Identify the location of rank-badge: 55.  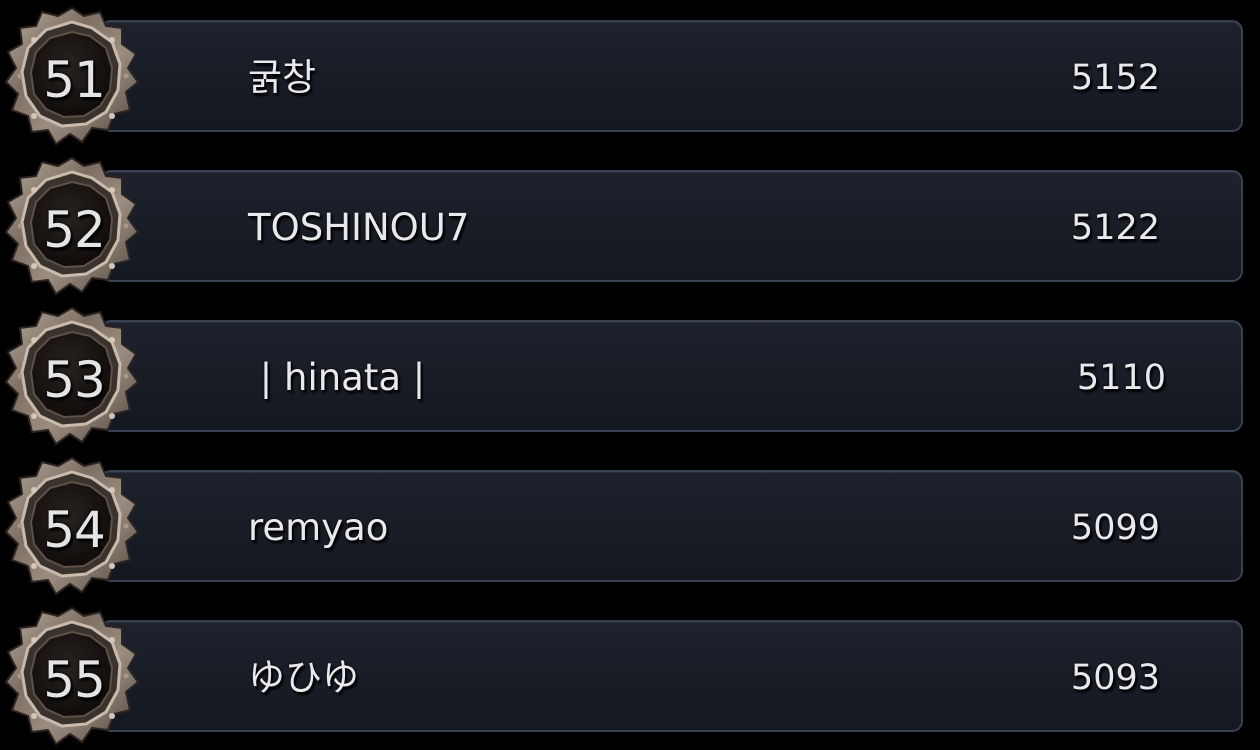
(72, 676).